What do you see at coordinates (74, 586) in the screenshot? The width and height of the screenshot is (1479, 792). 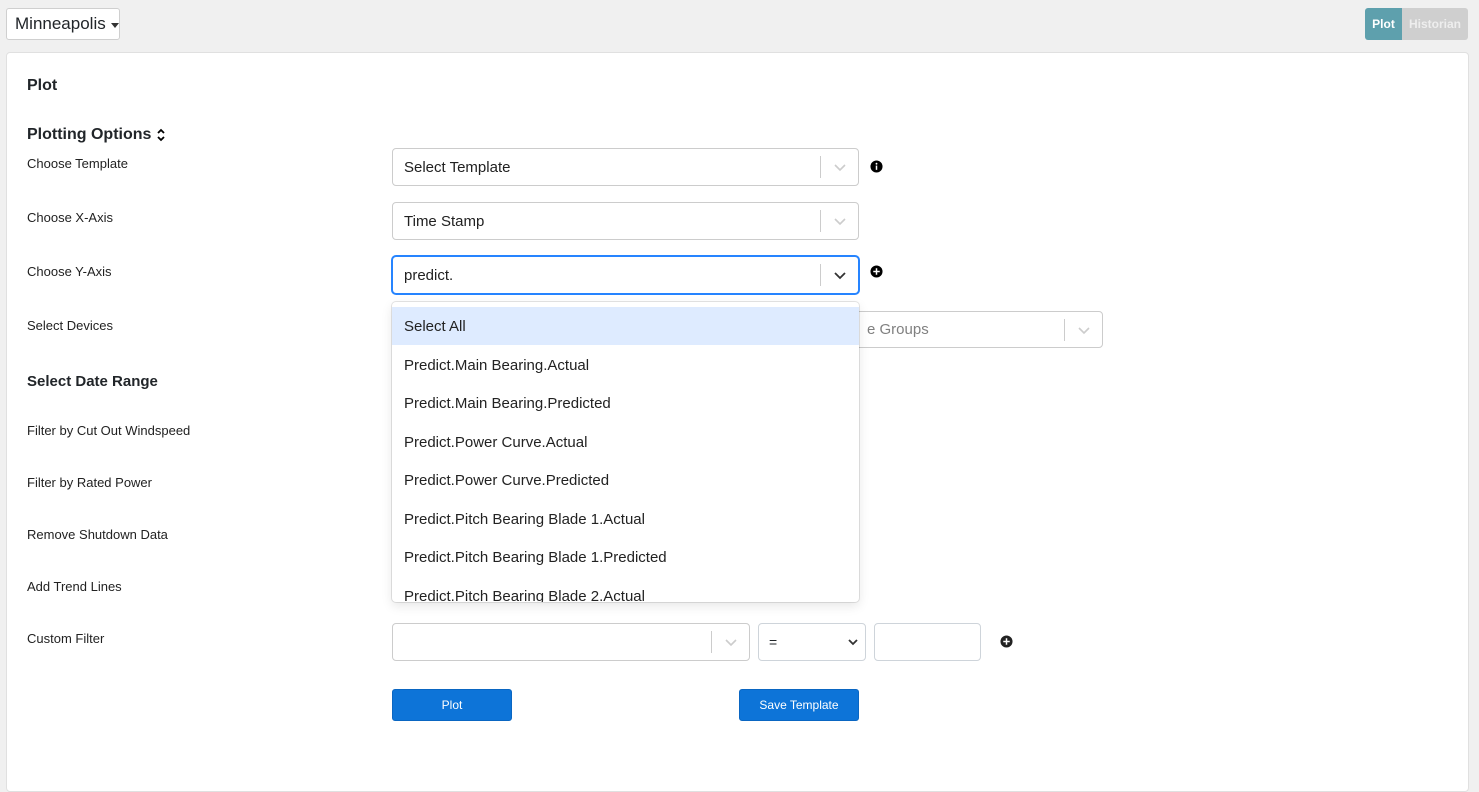 I see `label-add-trend-lines: Add Trend Lines` at bounding box center [74, 586].